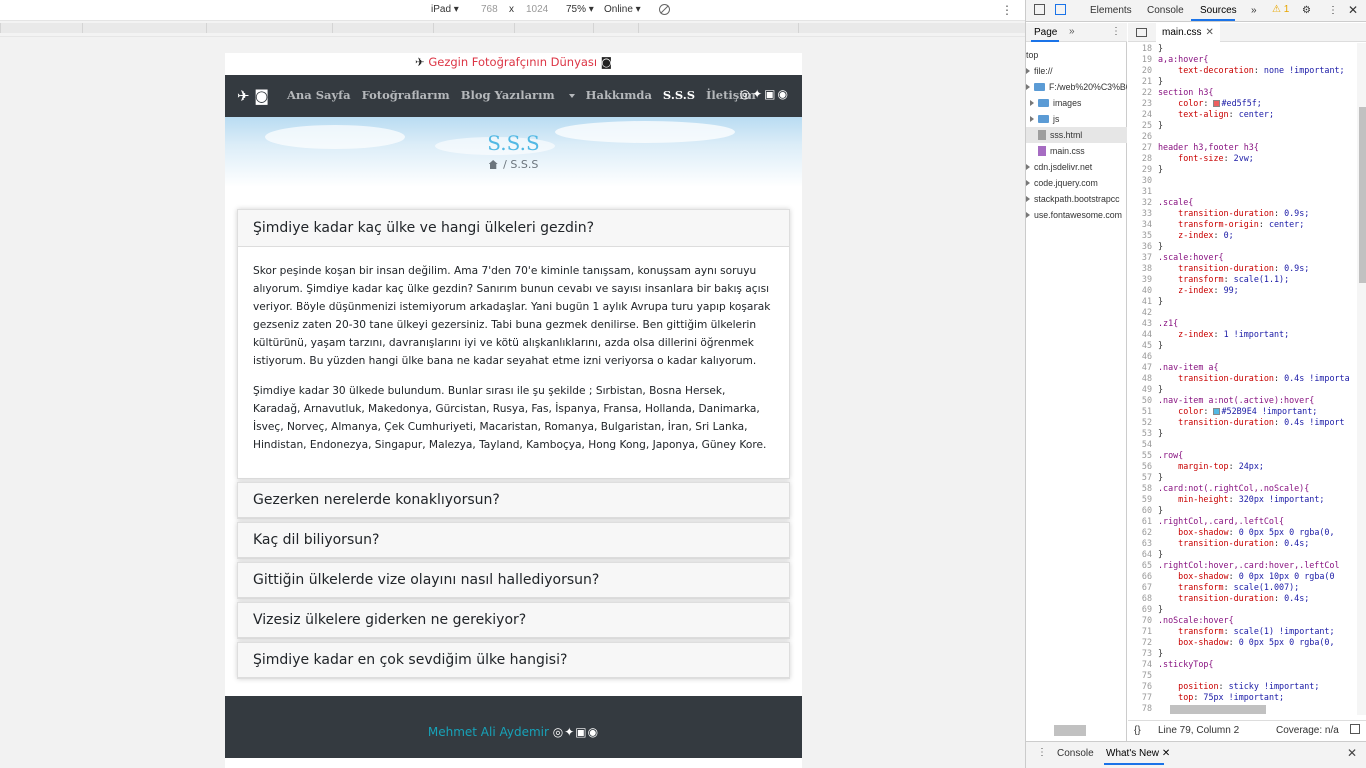  What do you see at coordinates (1076, 87) in the screenshot?
I see `tree-item: F:/web%20%C3%B6` at bounding box center [1076, 87].